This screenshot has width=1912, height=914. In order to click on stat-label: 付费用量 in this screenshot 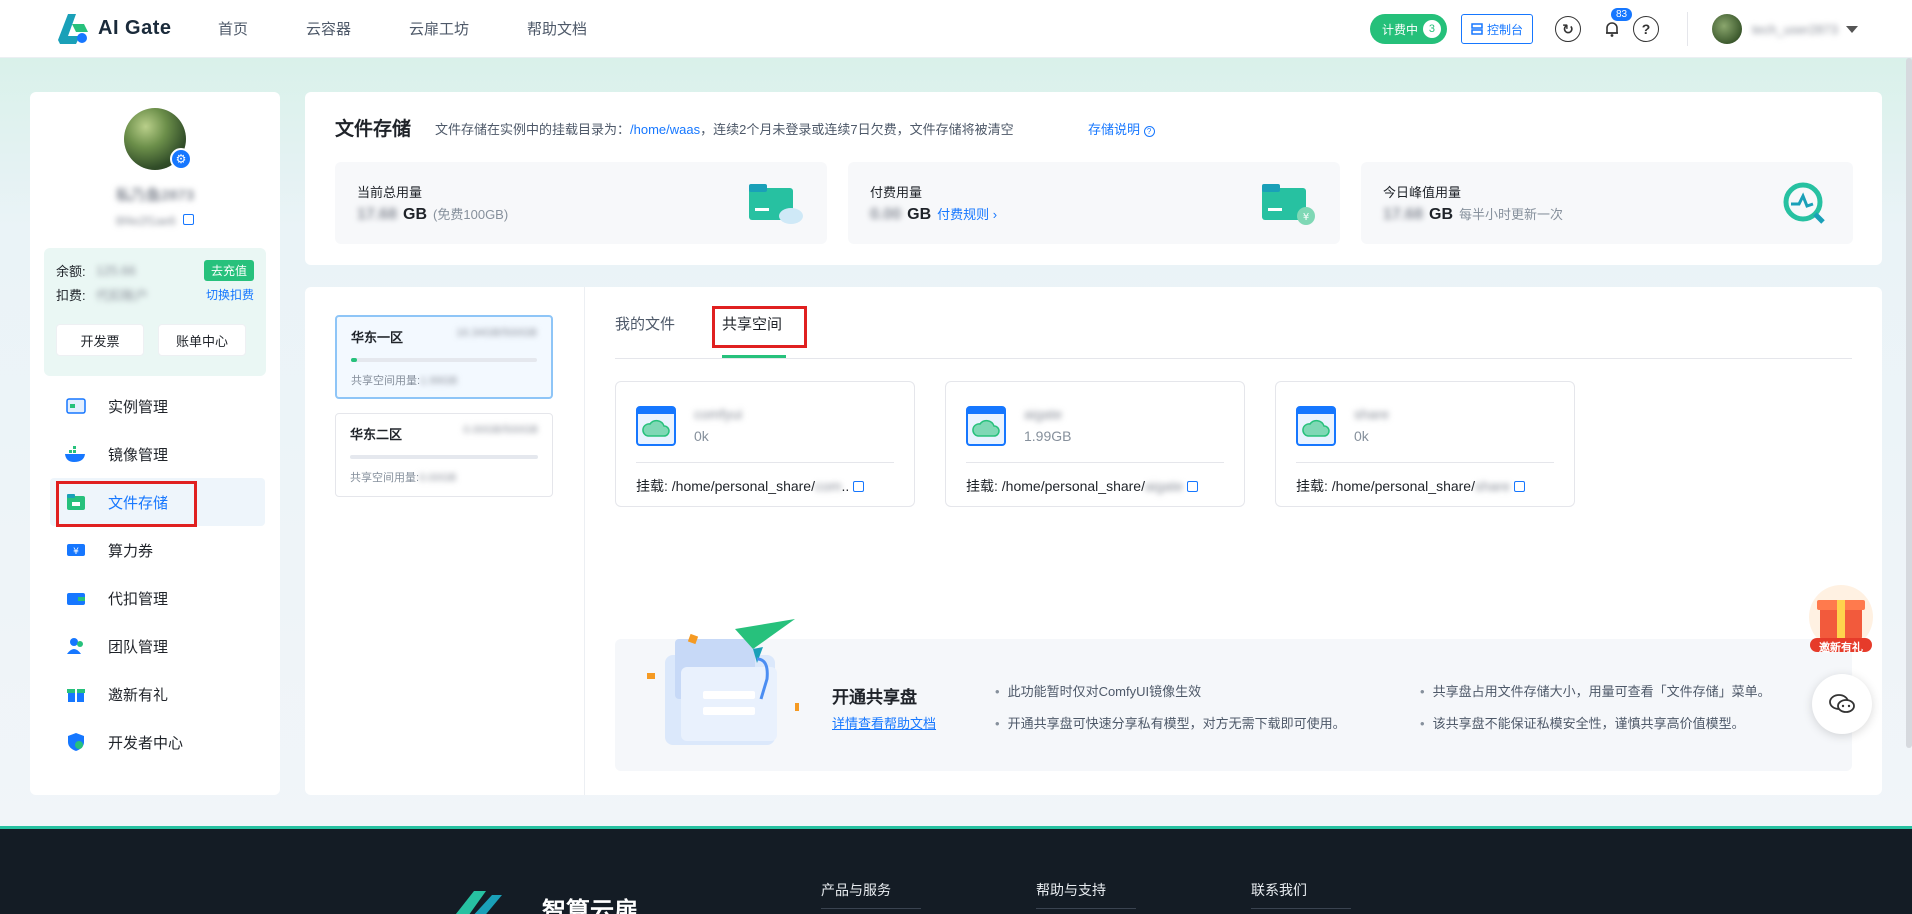, I will do `click(896, 192)`.